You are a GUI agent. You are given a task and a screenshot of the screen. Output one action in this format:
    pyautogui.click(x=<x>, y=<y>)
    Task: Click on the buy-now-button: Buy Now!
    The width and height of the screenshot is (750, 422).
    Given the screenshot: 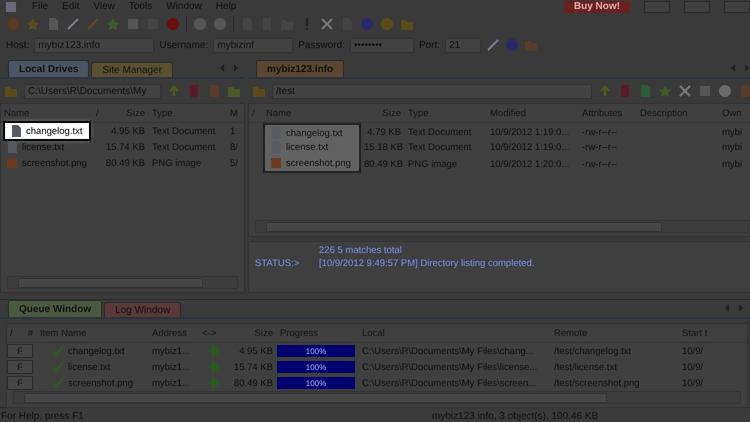 What is the action you would take?
    pyautogui.click(x=597, y=6)
    